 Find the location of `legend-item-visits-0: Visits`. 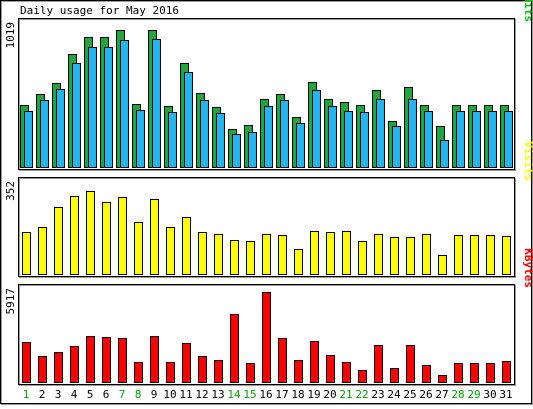

legend-item-visits-0: Visits is located at coordinates (527, 161).